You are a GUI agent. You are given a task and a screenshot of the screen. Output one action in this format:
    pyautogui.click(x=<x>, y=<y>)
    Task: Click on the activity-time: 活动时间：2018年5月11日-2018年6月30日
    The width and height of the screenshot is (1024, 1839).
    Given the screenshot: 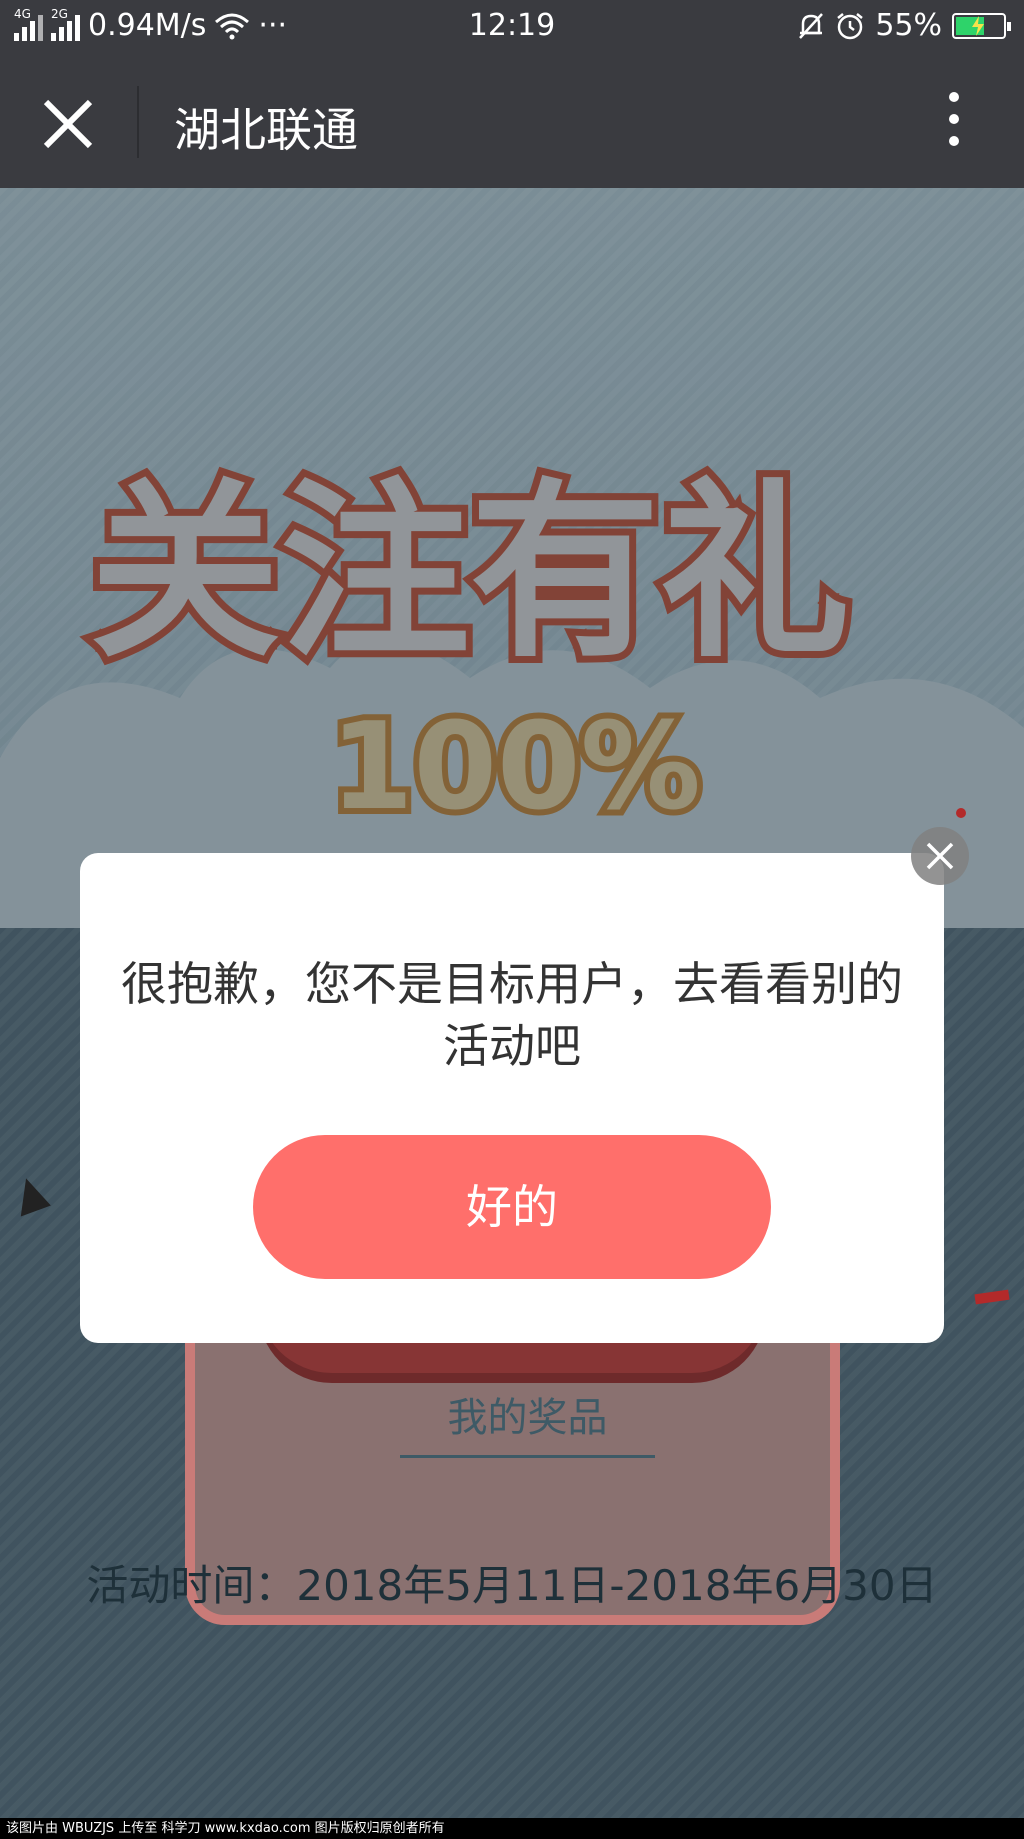 What is the action you would take?
    pyautogui.click(x=512, y=1585)
    